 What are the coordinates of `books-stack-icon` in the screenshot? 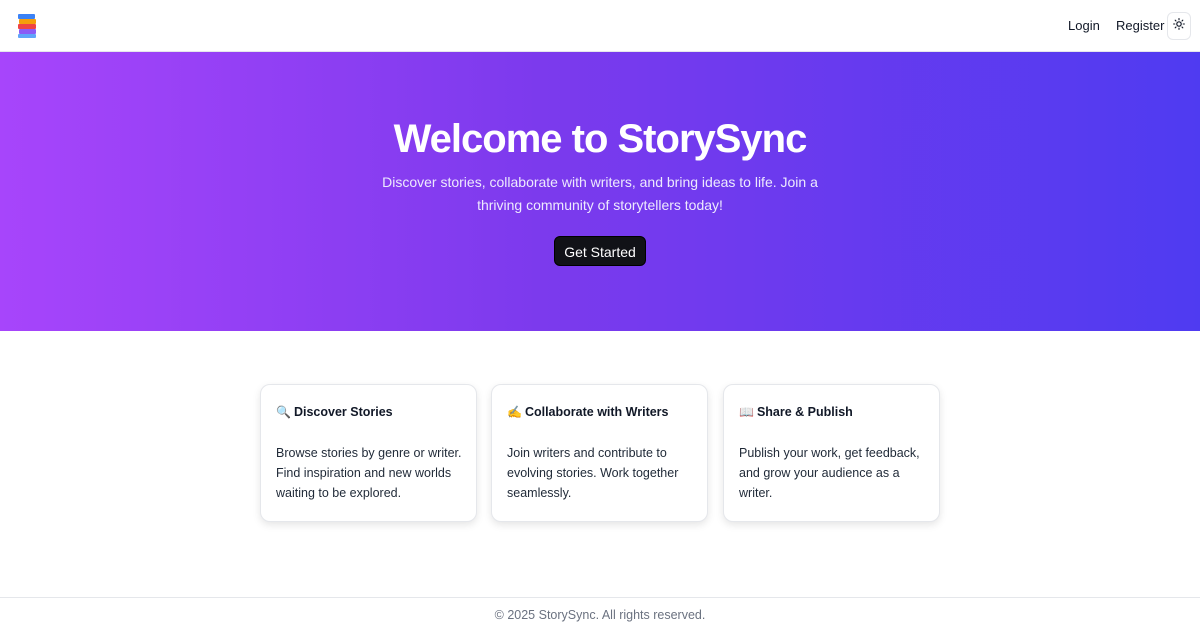 It's located at (27, 26).